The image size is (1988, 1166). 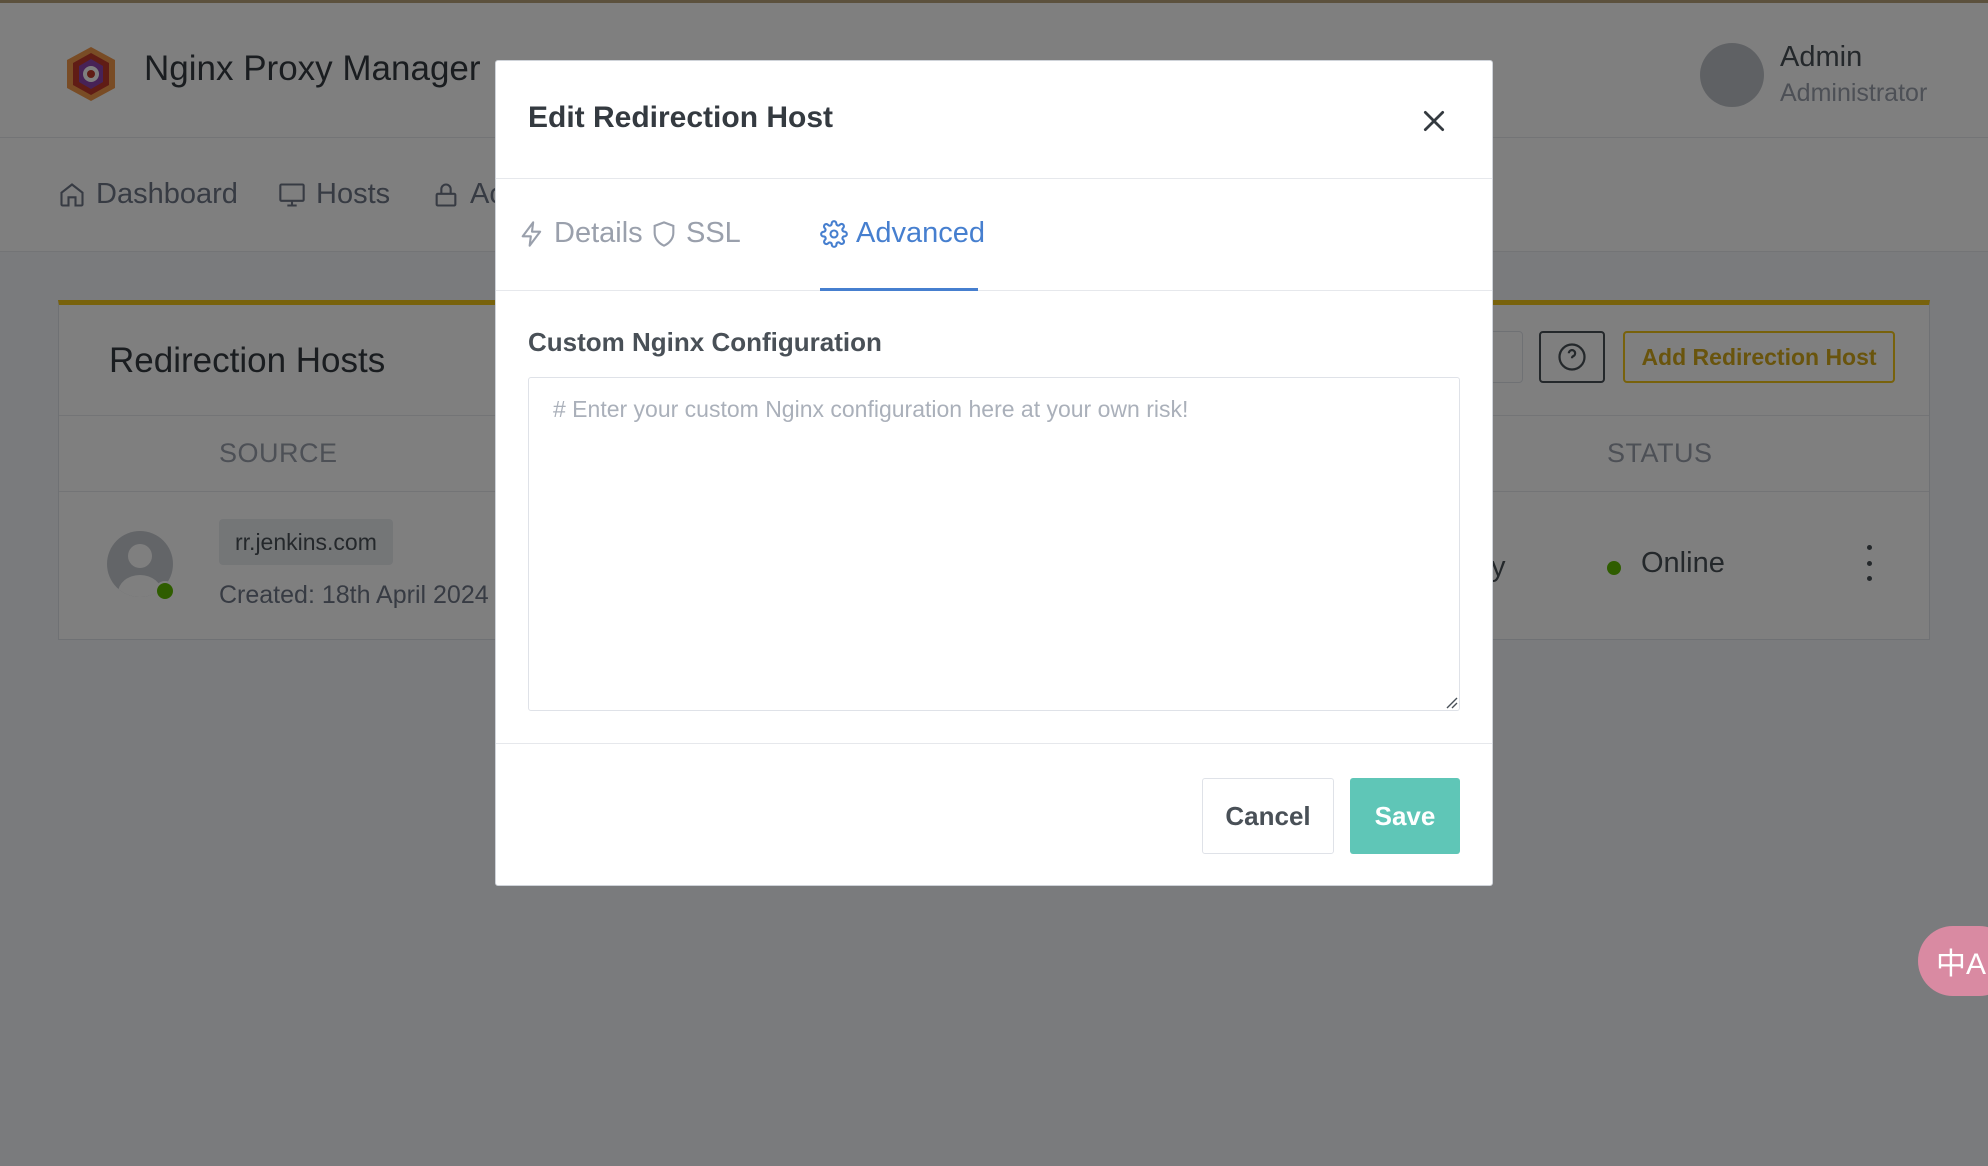 What do you see at coordinates (899, 289) in the screenshot?
I see `active-tab-indicator` at bounding box center [899, 289].